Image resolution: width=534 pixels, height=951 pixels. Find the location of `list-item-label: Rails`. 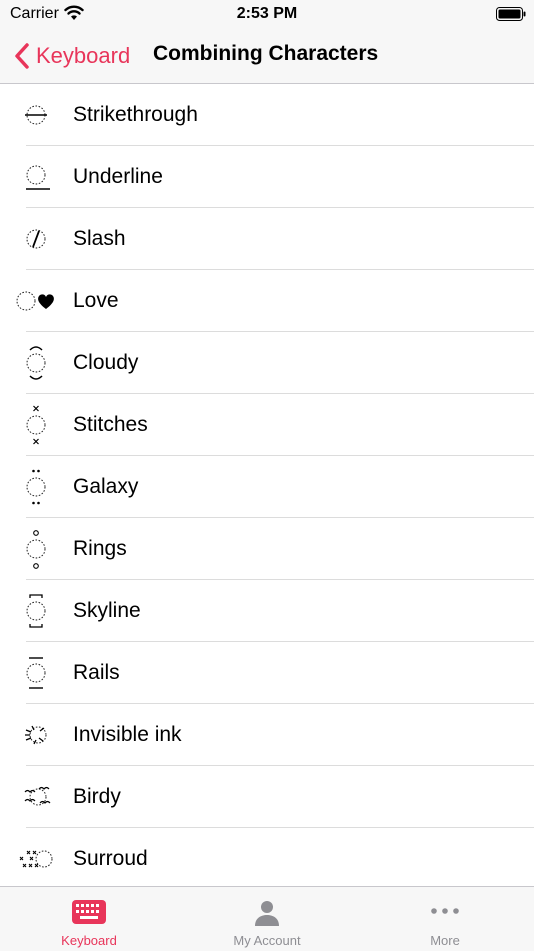

list-item-label: Rails is located at coordinates (96, 672).